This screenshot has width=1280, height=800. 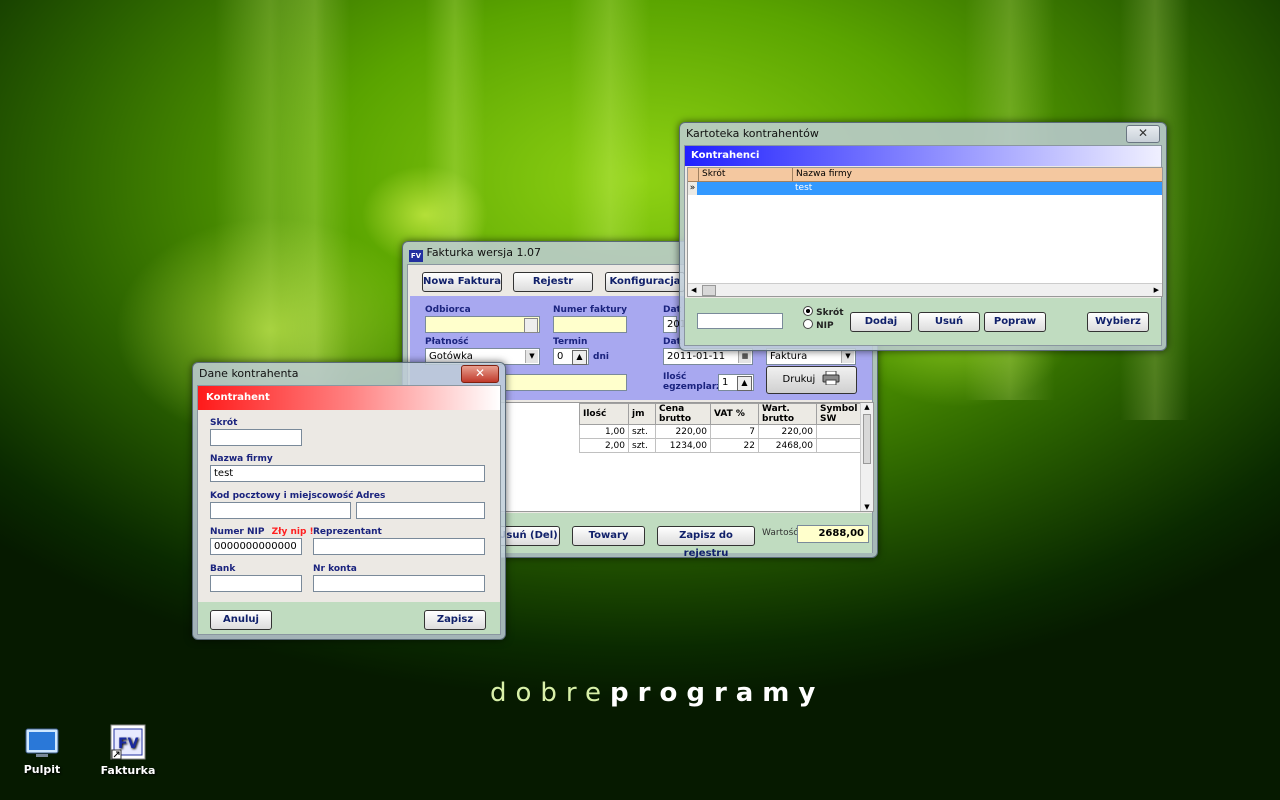 I want to click on cell-symbol, so click(x=840, y=431).